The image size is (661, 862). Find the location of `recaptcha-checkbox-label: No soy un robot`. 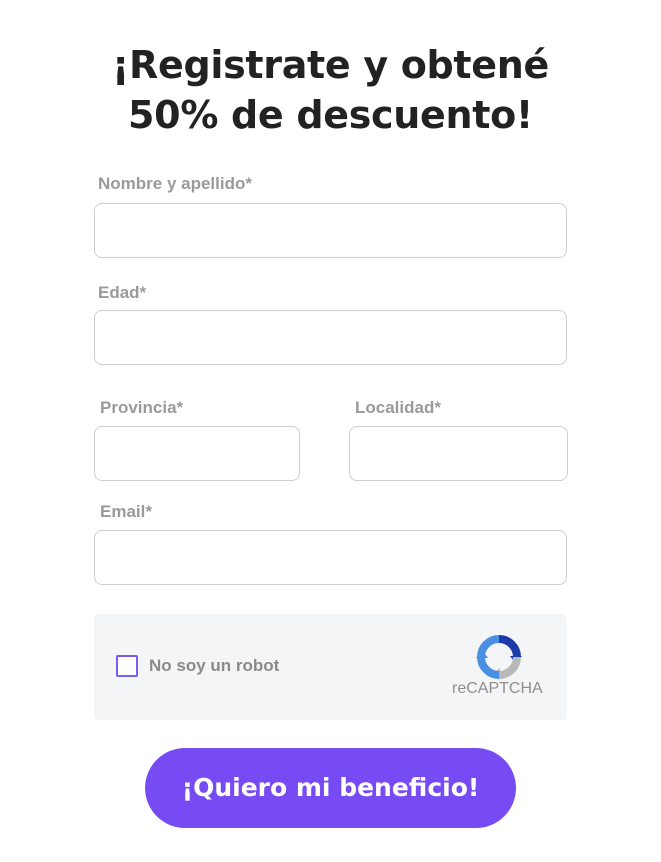

recaptcha-checkbox-label: No soy un robot is located at coordinates (214, 665).